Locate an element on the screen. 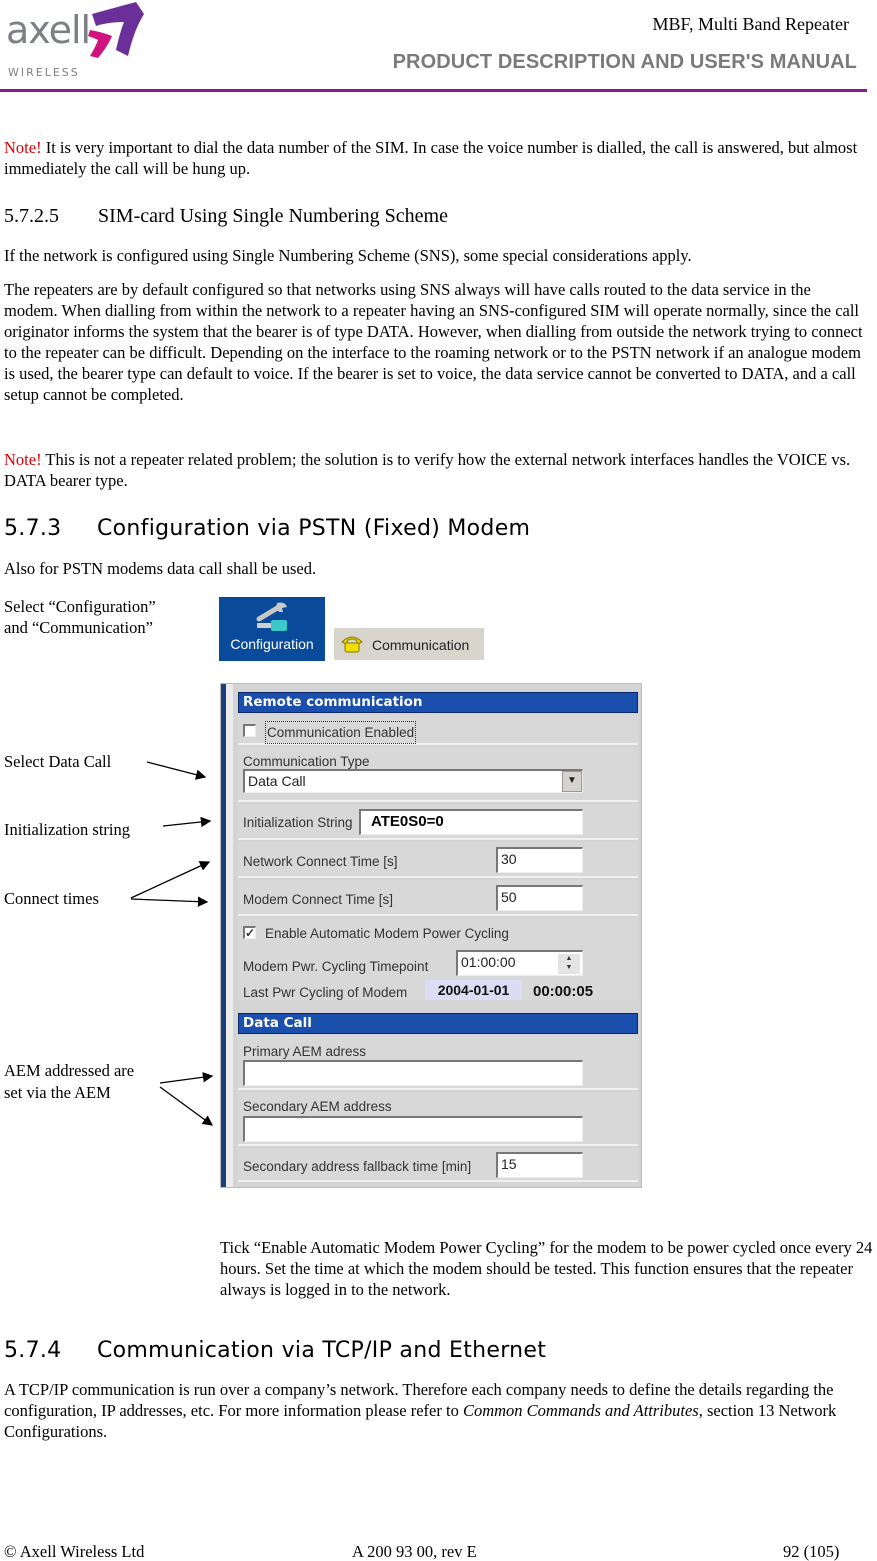 The height and width of the screenshot is (1561, 877). primary-aem-row: Primary AEM adress is located at coordinates (438, 1063).